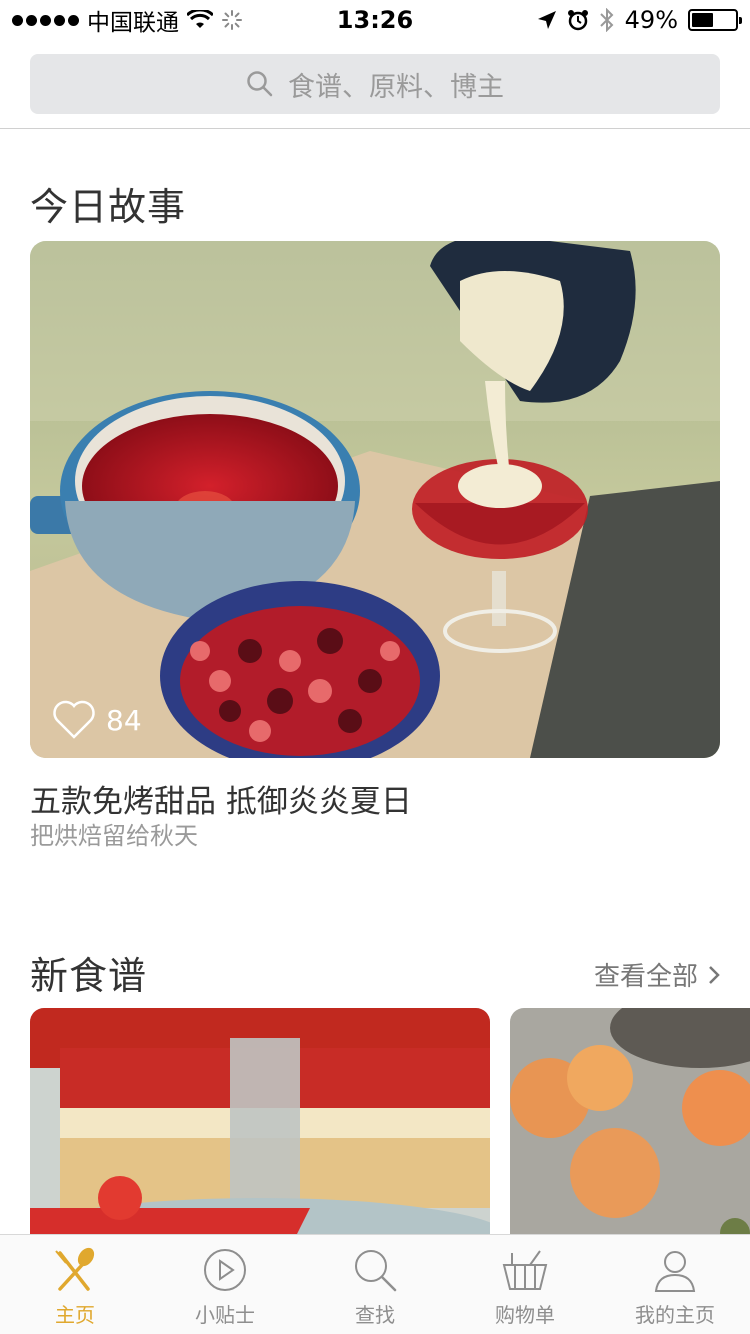 The image size is (750, 1334). Describe the element at coordinates (525, 1270) in the screenshot. I see `basket-icon` at that location.